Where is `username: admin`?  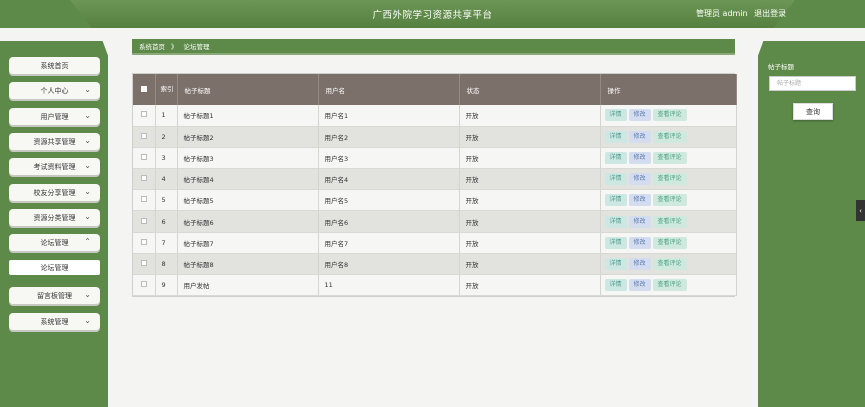 username: admin is located at coordinates (735, 13).